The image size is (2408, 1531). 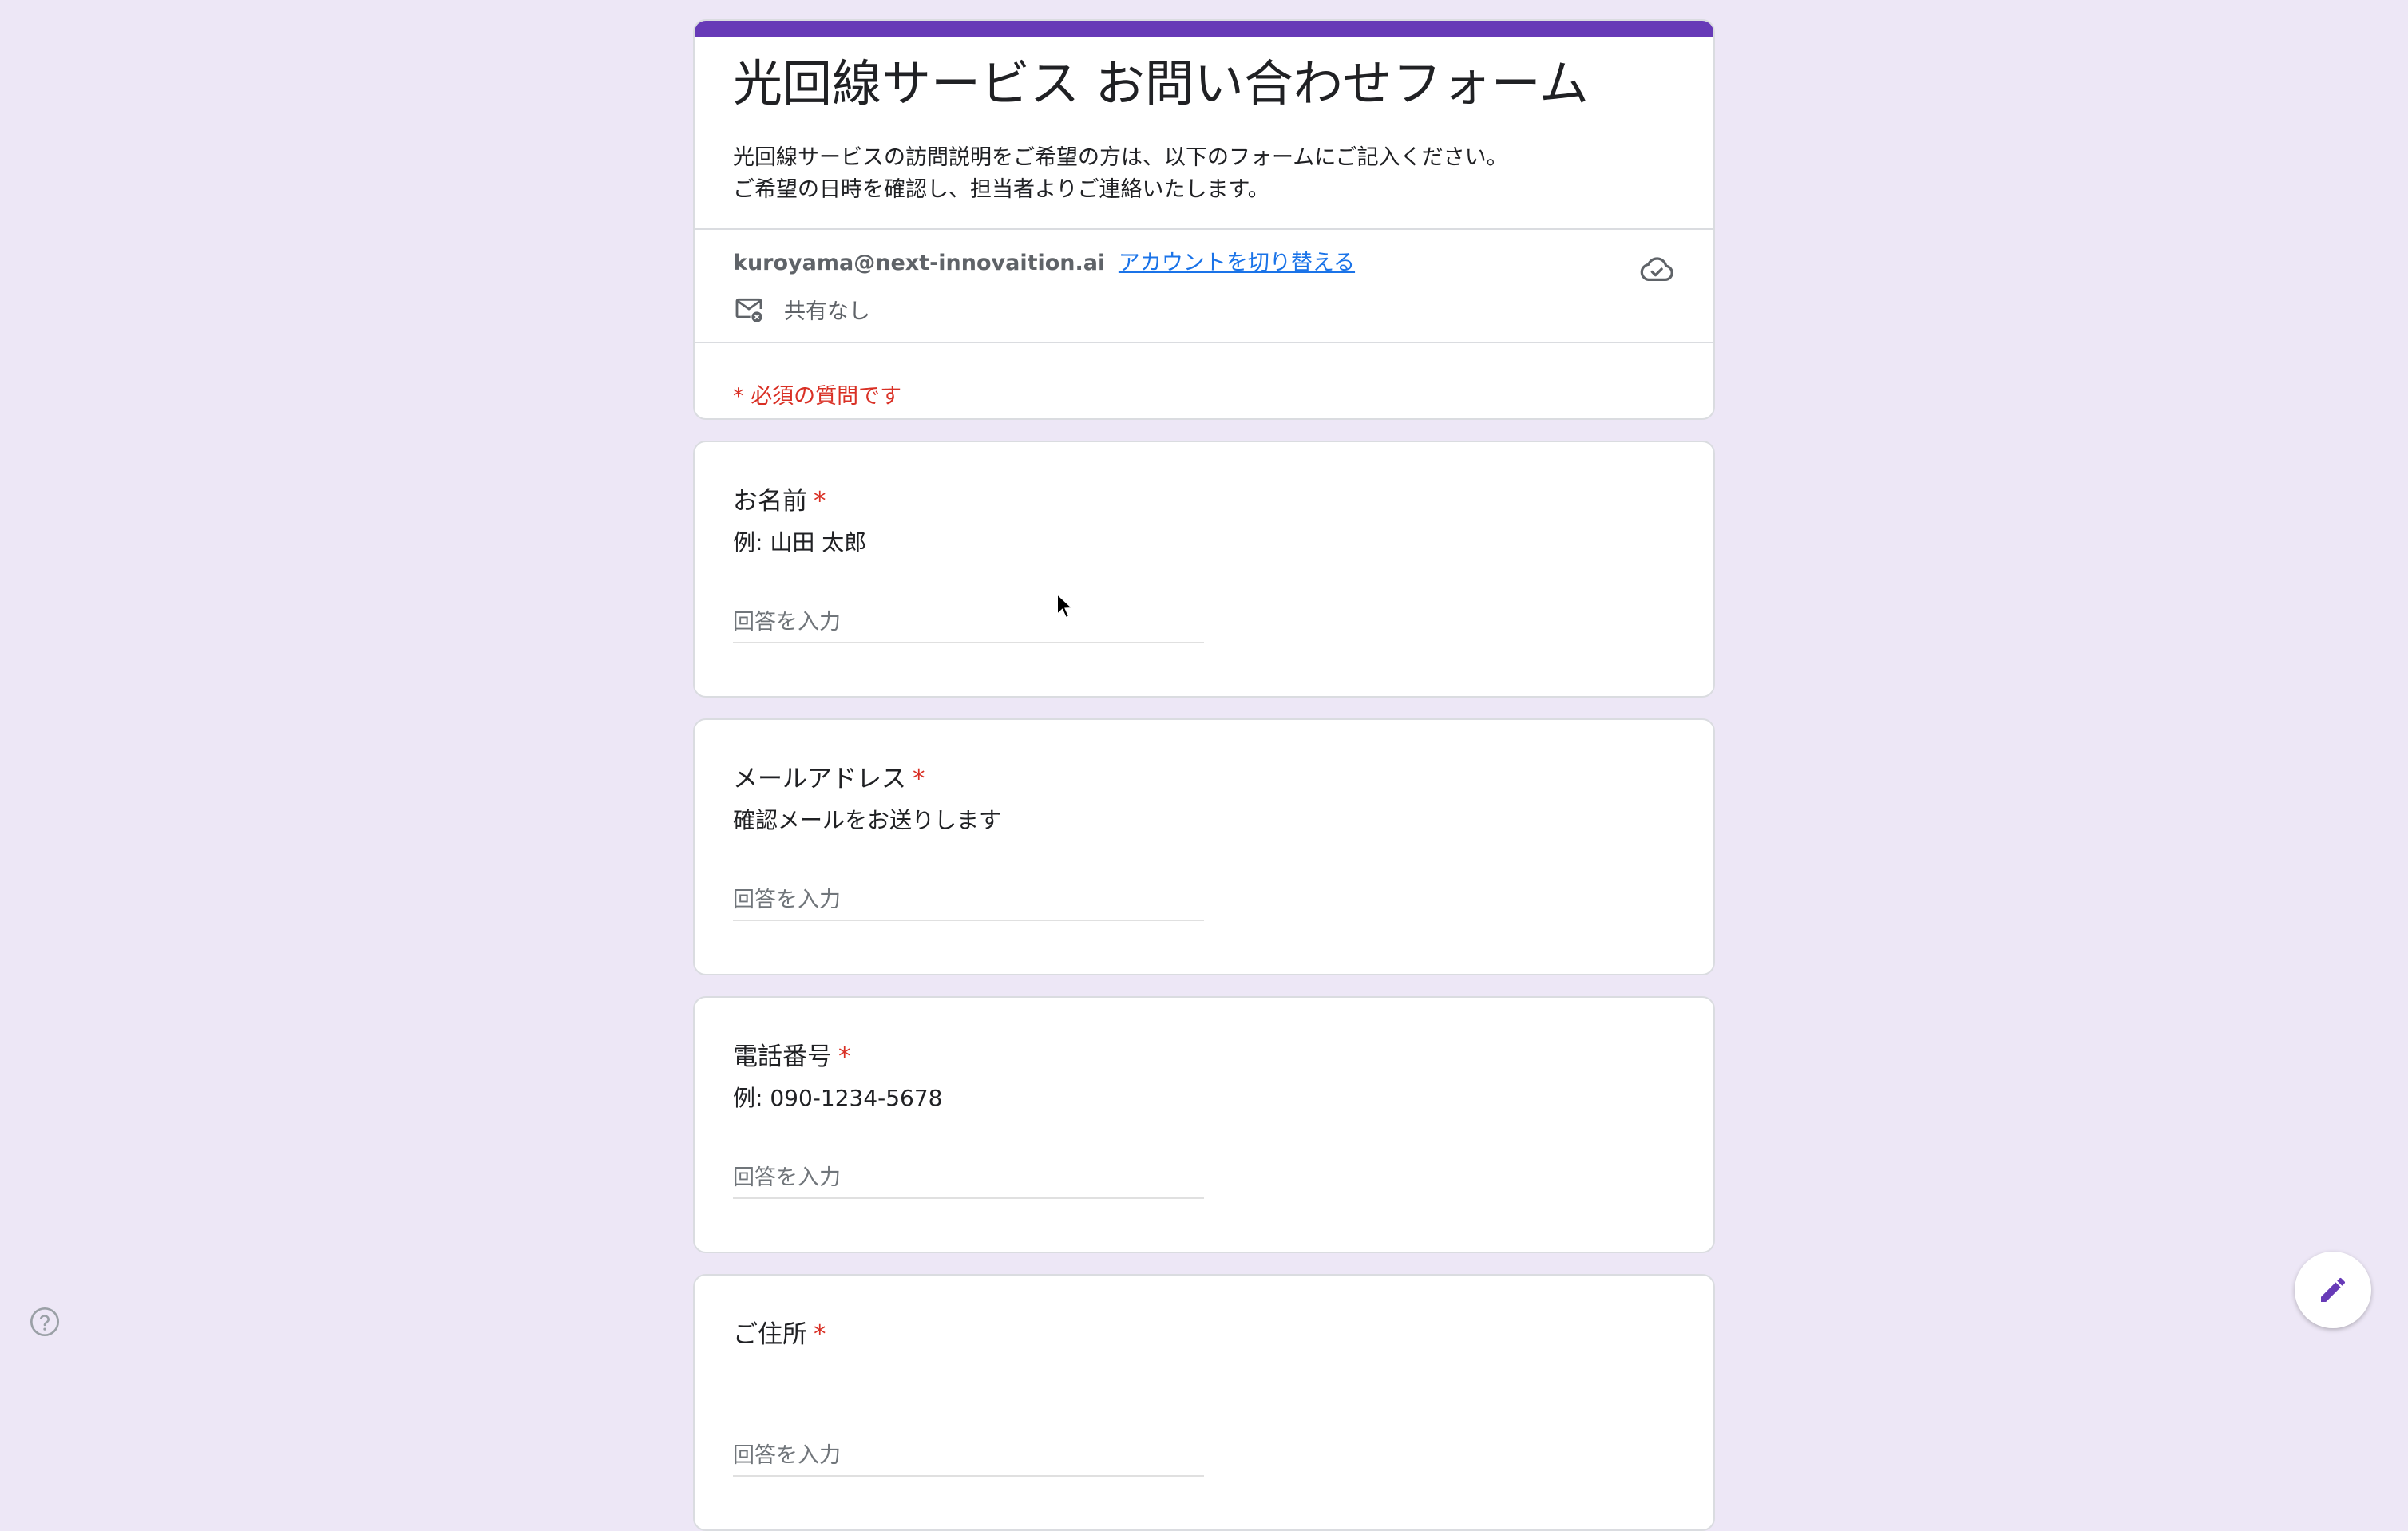 I want to click on question-title: ご住所 *, so click(x=779, y=1334).